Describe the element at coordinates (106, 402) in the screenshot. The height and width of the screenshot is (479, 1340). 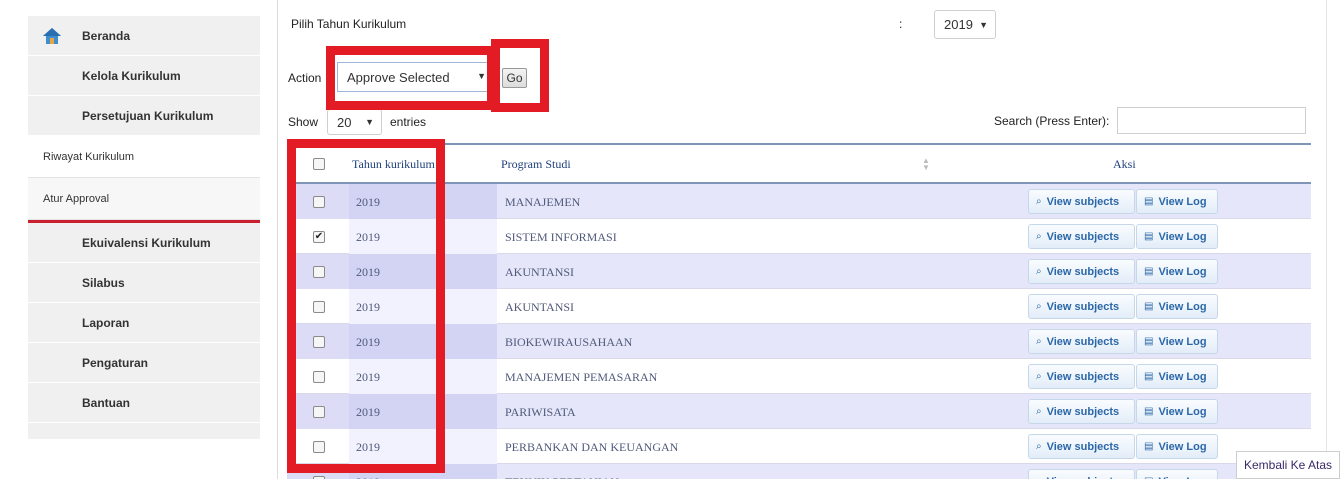
I see `sidebar-item-label: Bantuan` at that location.